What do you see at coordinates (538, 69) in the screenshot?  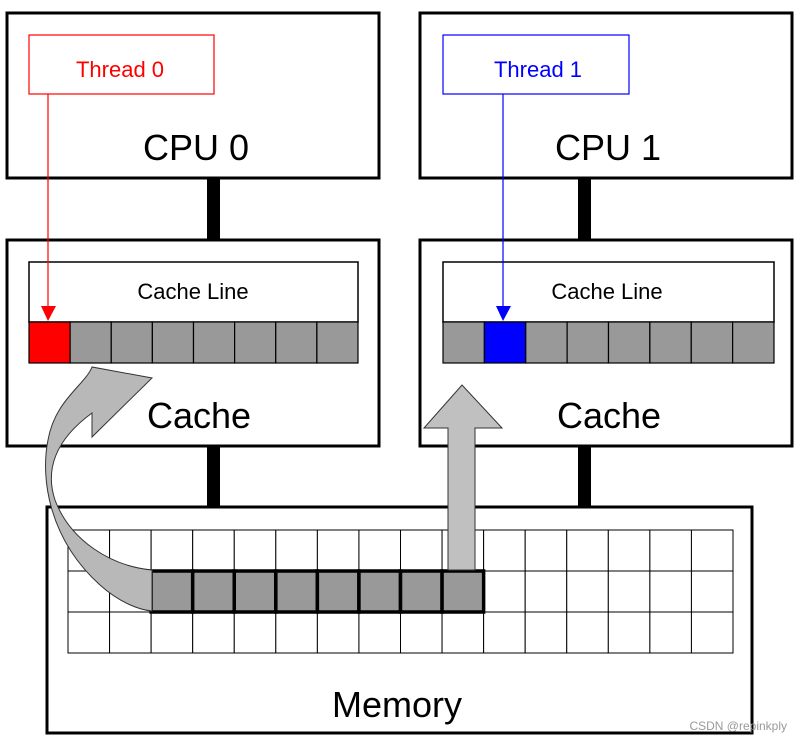 I see `thread-1-label: Thread 1` at bounding box center [538, 69].